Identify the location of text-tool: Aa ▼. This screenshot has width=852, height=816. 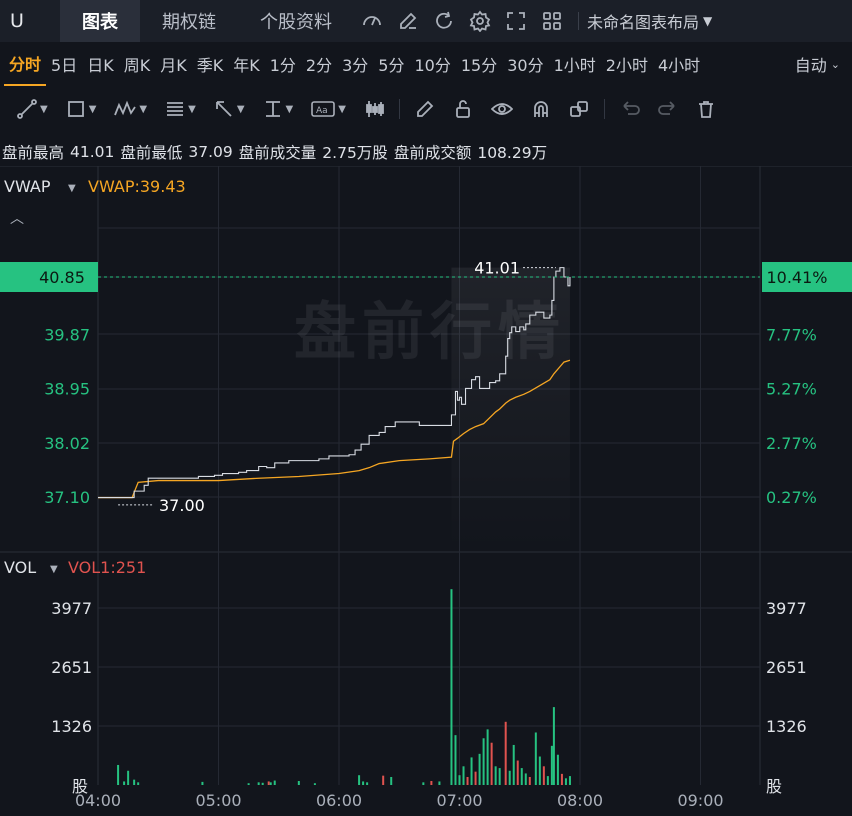
(328, 109).